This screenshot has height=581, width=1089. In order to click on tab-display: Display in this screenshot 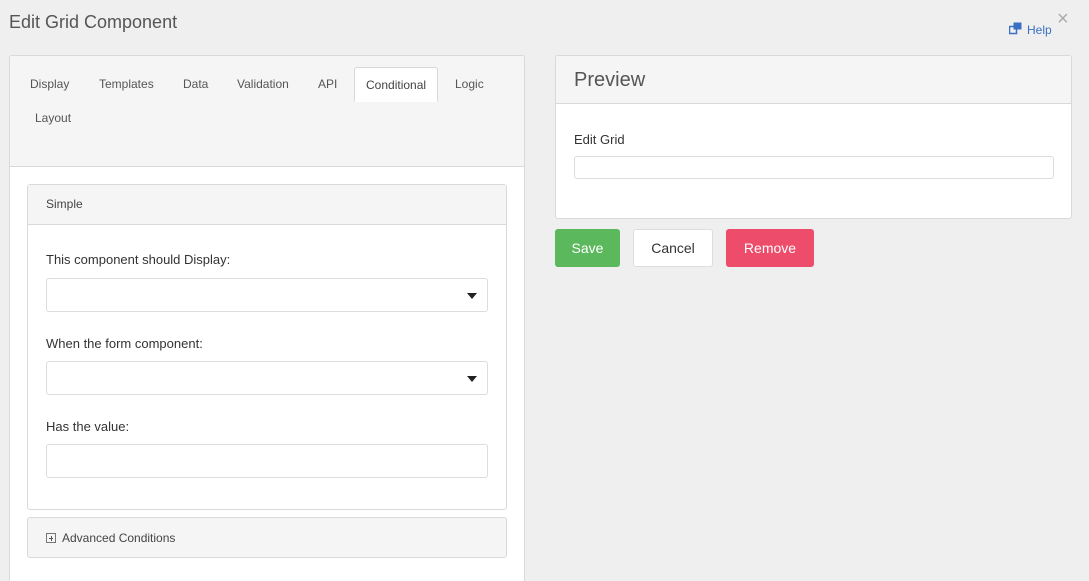, I will do `click(49, 84)`.